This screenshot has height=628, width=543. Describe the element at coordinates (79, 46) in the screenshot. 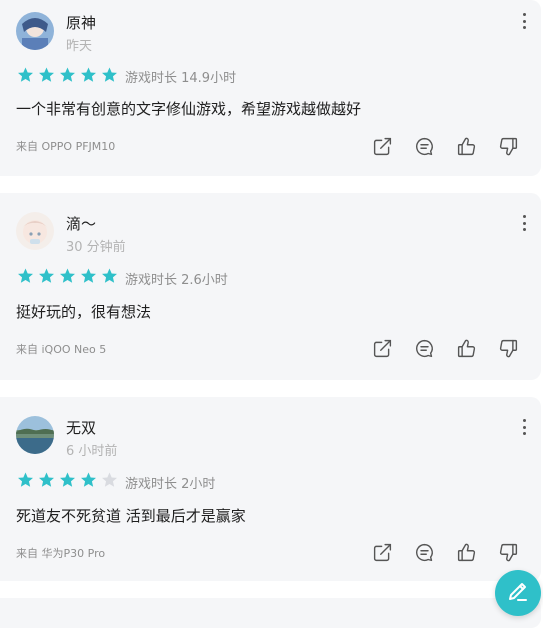

I see `post-time: 昨天` at that location.